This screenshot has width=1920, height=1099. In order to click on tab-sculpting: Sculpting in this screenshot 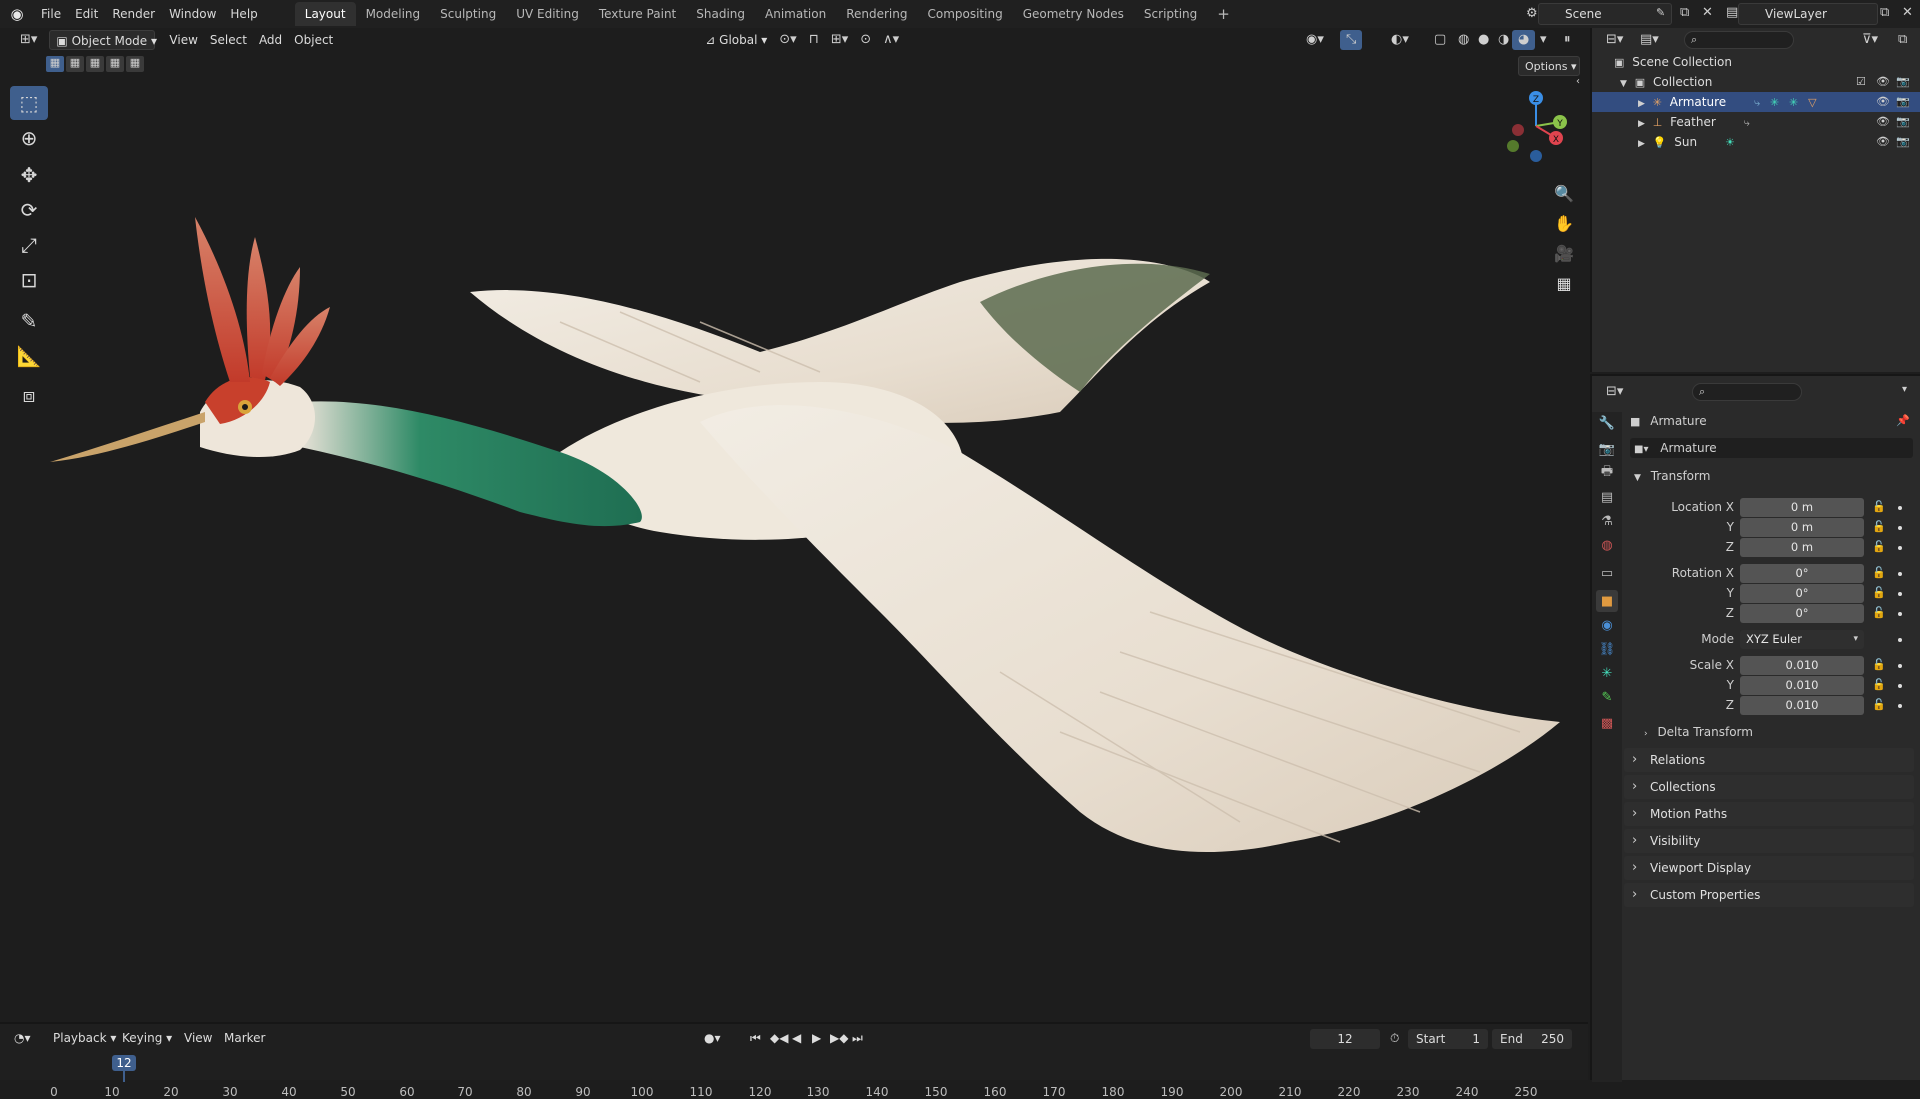, I will do `click(468, 14)`.